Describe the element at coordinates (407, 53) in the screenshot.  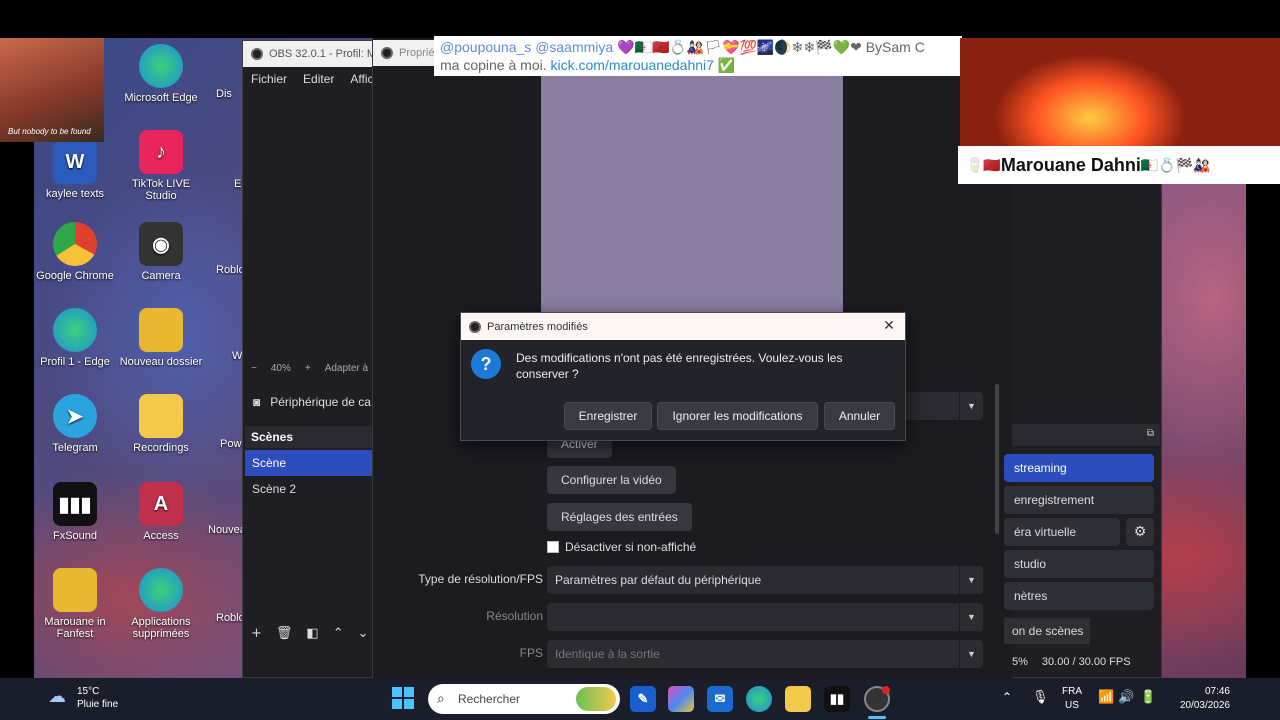
I see `properties-titlebar: Propriét` at that location.